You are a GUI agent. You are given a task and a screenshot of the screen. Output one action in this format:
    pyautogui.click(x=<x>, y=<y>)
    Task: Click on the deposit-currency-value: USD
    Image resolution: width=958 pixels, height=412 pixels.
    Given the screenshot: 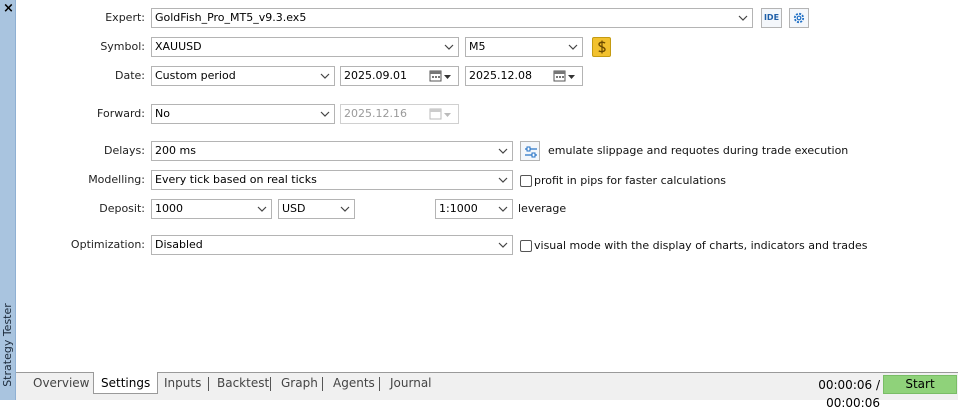 What is the action you would take?
    pyautogui.click(x=294, y=208)
    